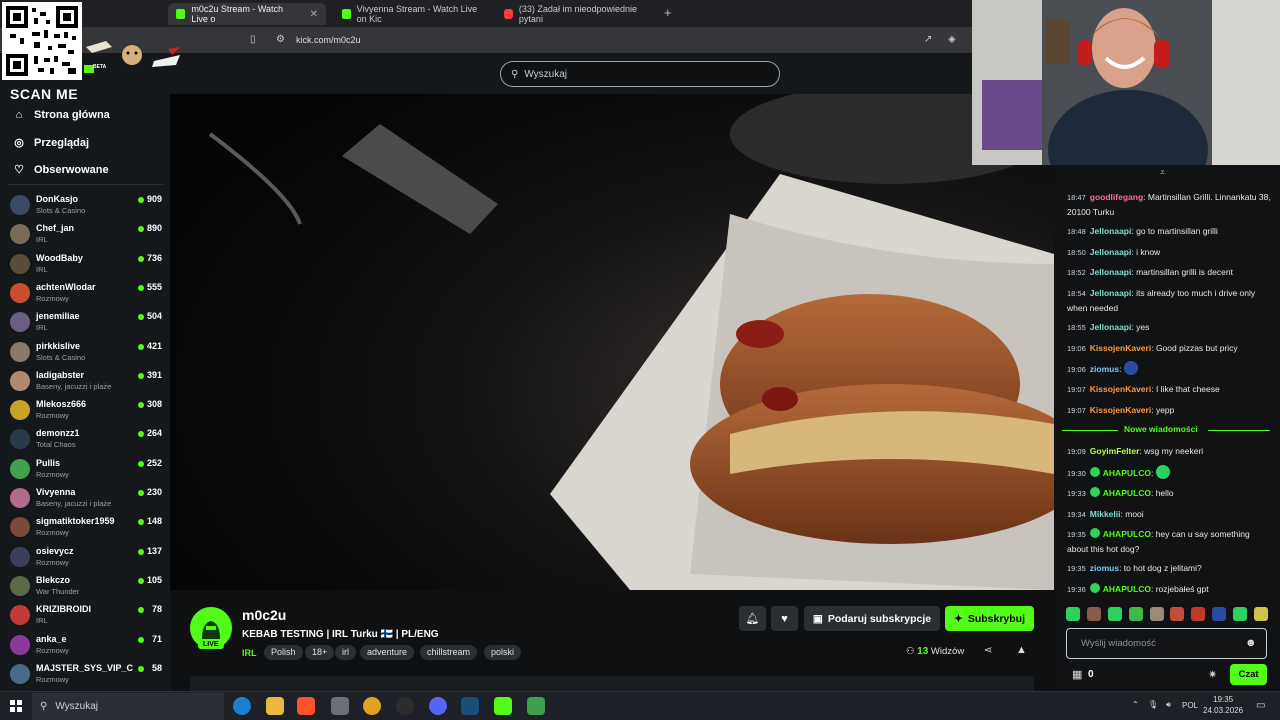  What do you see at coordinates (1251, 643) in the screenshot?
I see `emoji-icon: ☻` at bounding box center [1251, 643].